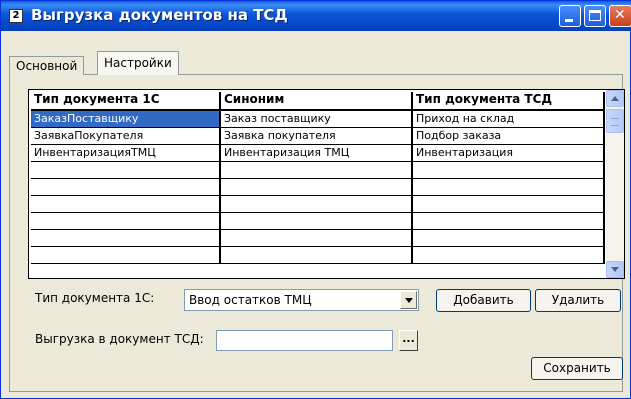  Describe the element at coordinates (317, 136) in the screenshot. I see `table-cell: Заявка покупателя` at that location.